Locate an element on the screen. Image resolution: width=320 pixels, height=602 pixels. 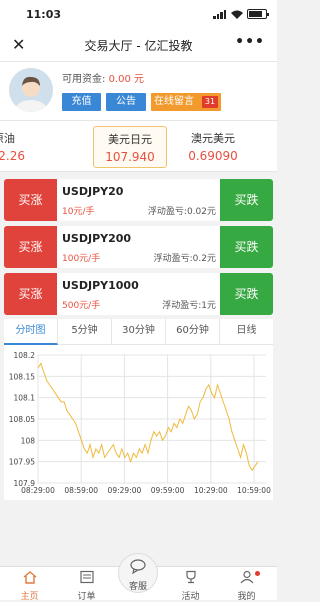
status-icons is located at coordinates (241, 14).